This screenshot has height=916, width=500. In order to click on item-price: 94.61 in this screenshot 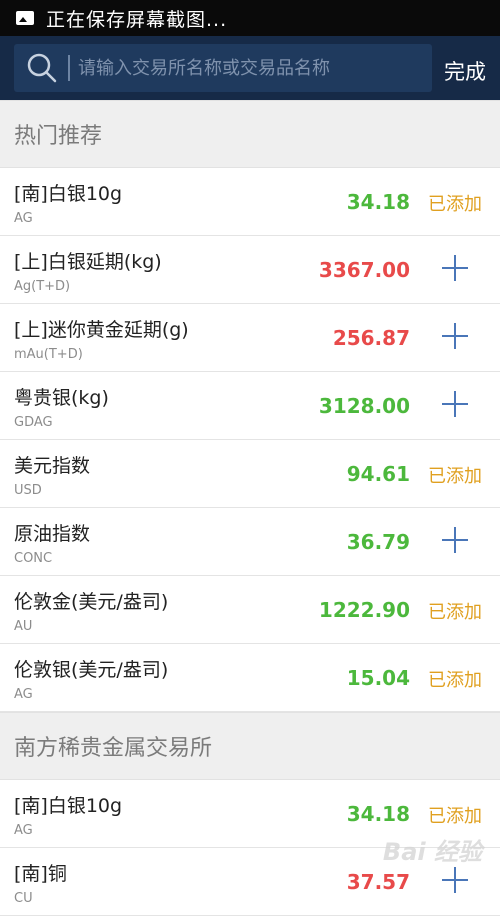, I will do `click(378, 474)`.